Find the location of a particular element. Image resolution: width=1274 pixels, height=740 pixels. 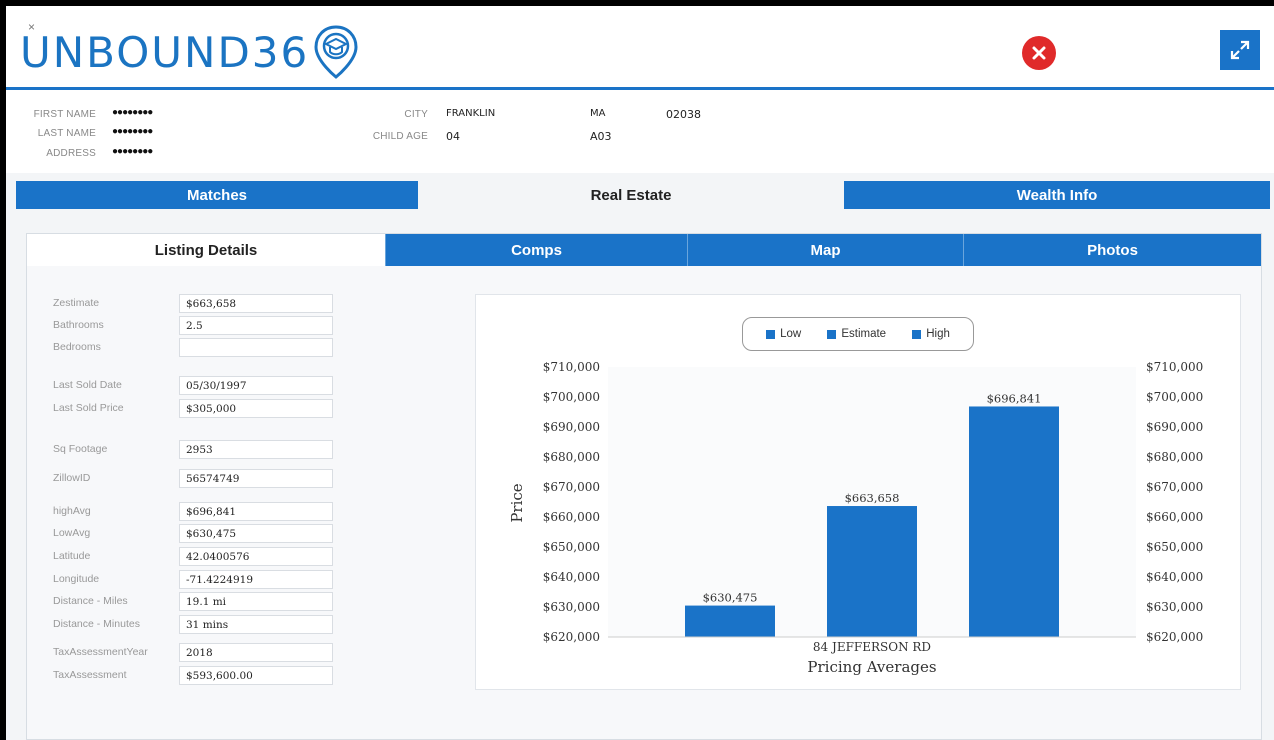

state-value: MA is located at coordinates (598, 113).